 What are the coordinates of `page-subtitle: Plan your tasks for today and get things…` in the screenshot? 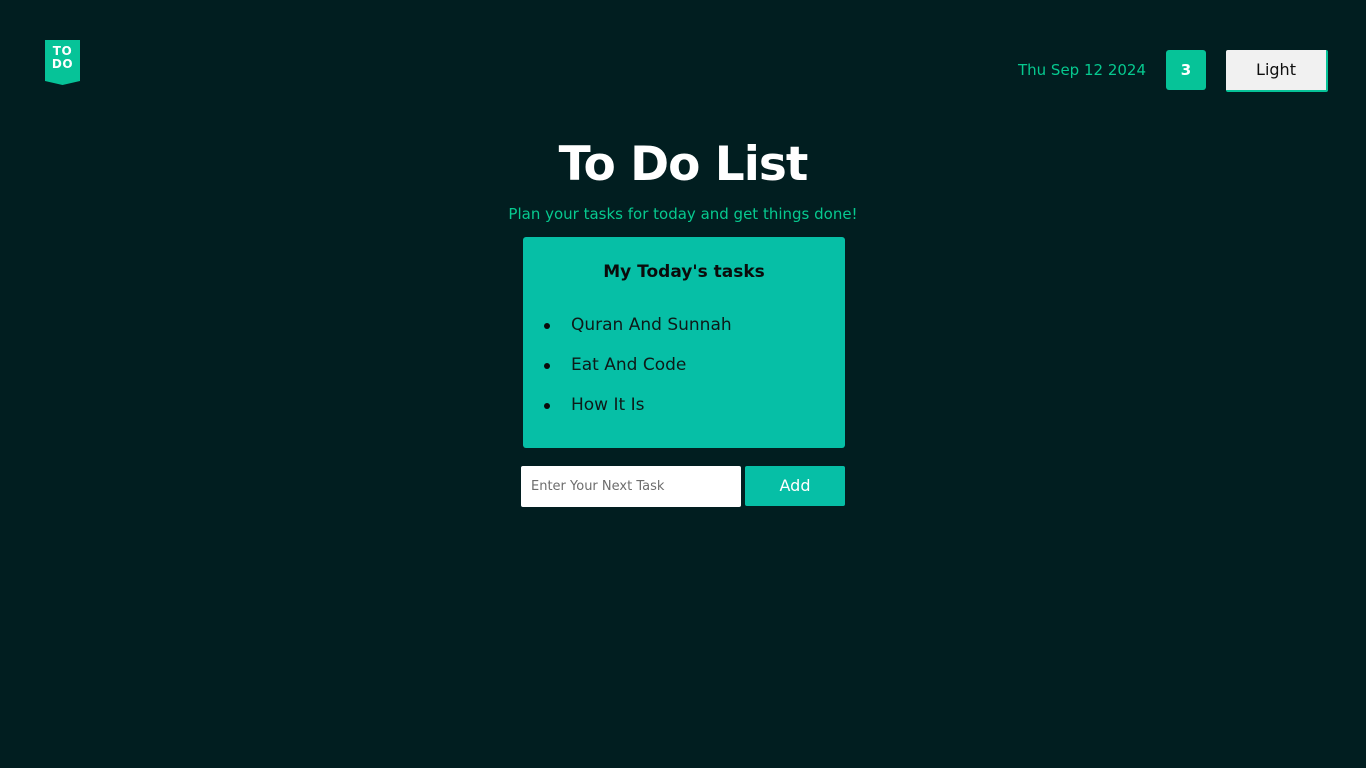 It's located at (683, 214).